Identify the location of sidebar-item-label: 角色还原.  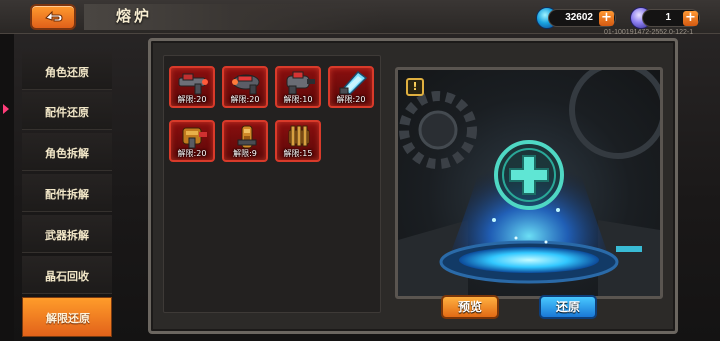
(67, 72).